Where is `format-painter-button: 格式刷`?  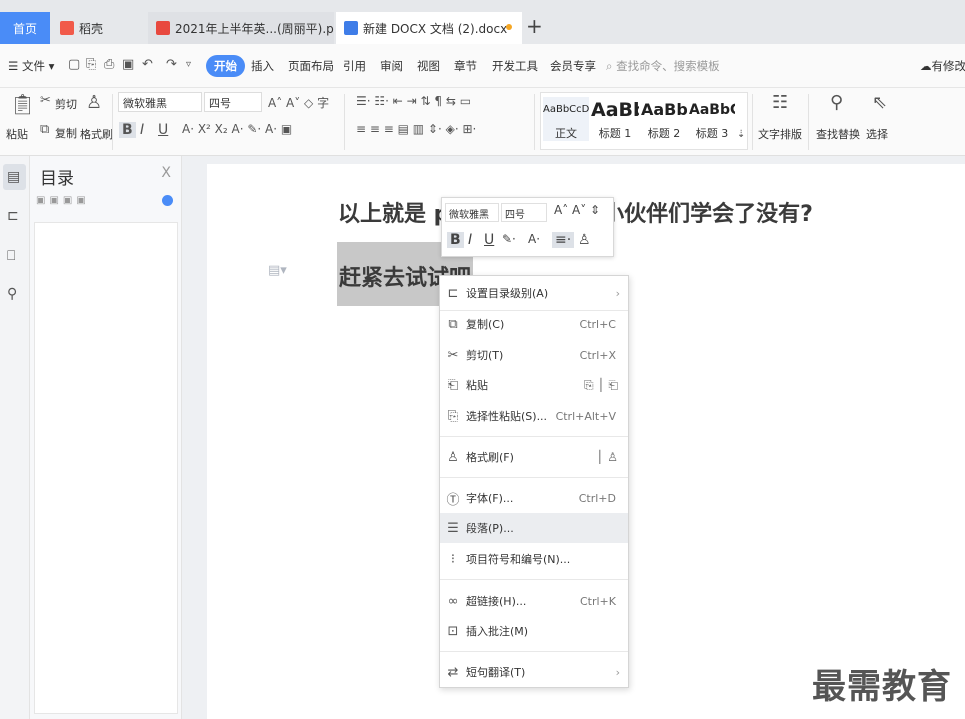
format-painter-button: 格式刷 is located at coordinates (96, 134).